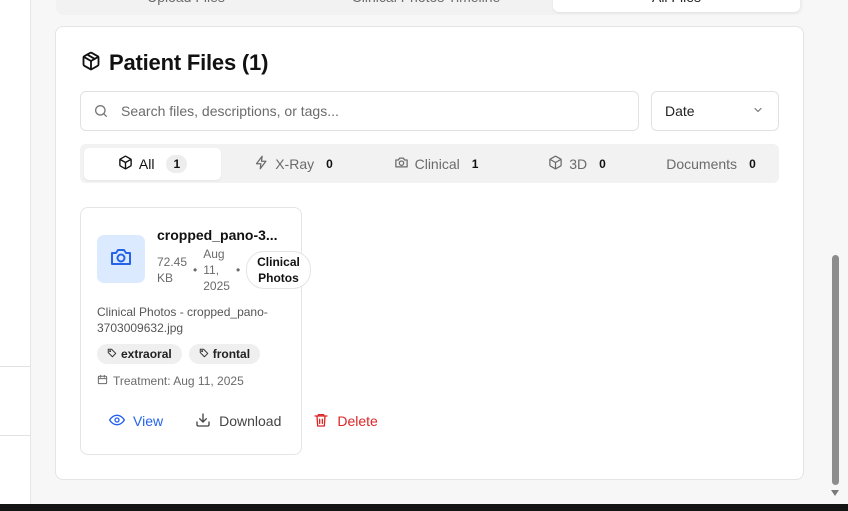  I want to click on filter-tab-xray: X-Ray 0, so click(293, 164).